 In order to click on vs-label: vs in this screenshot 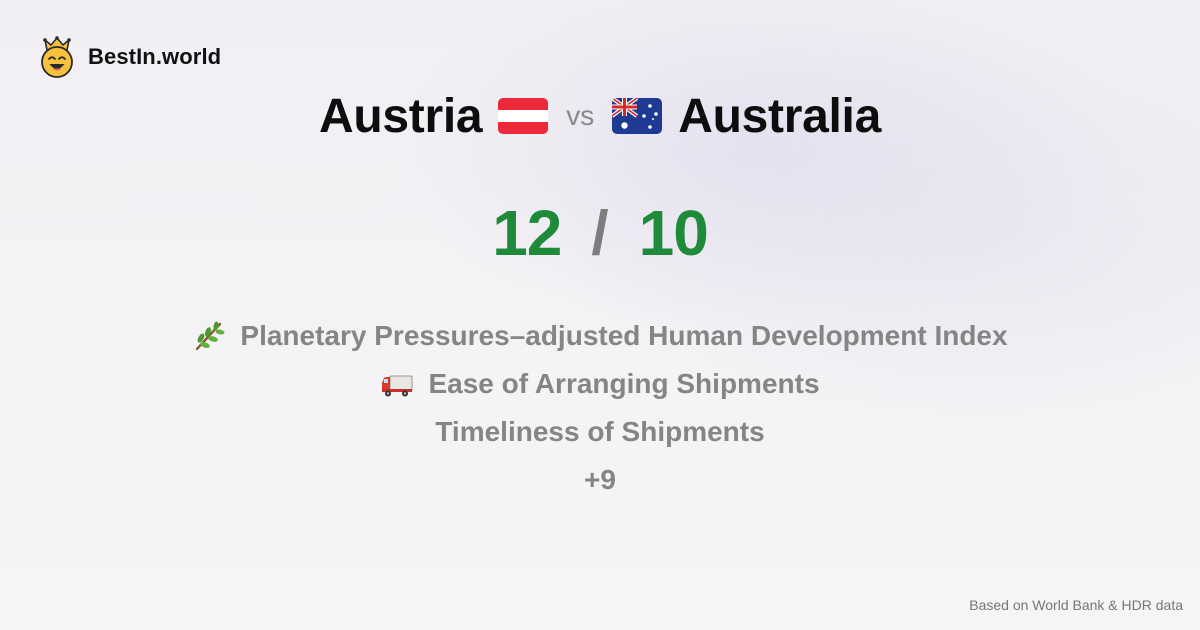, I will do `click(580, 115)`.